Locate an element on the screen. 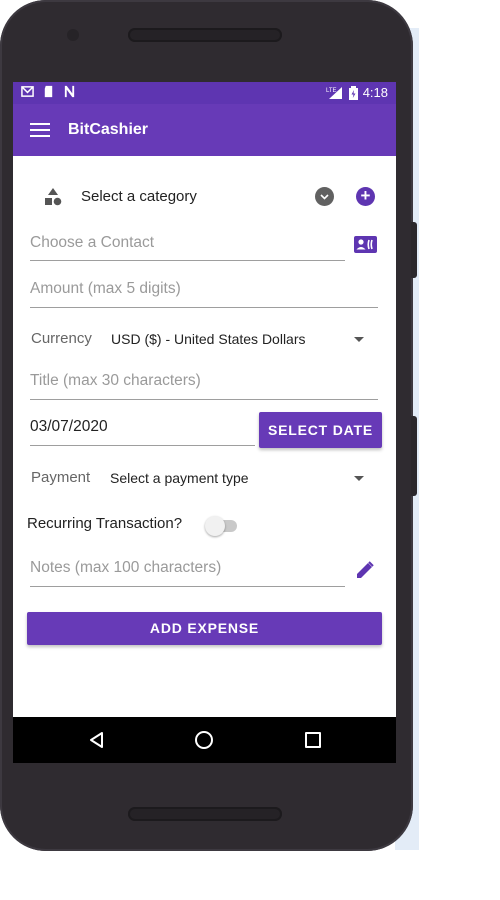 Image resolution: width=500 pixels, height=900 pixels. title-field is located at coordinates (204, 386).